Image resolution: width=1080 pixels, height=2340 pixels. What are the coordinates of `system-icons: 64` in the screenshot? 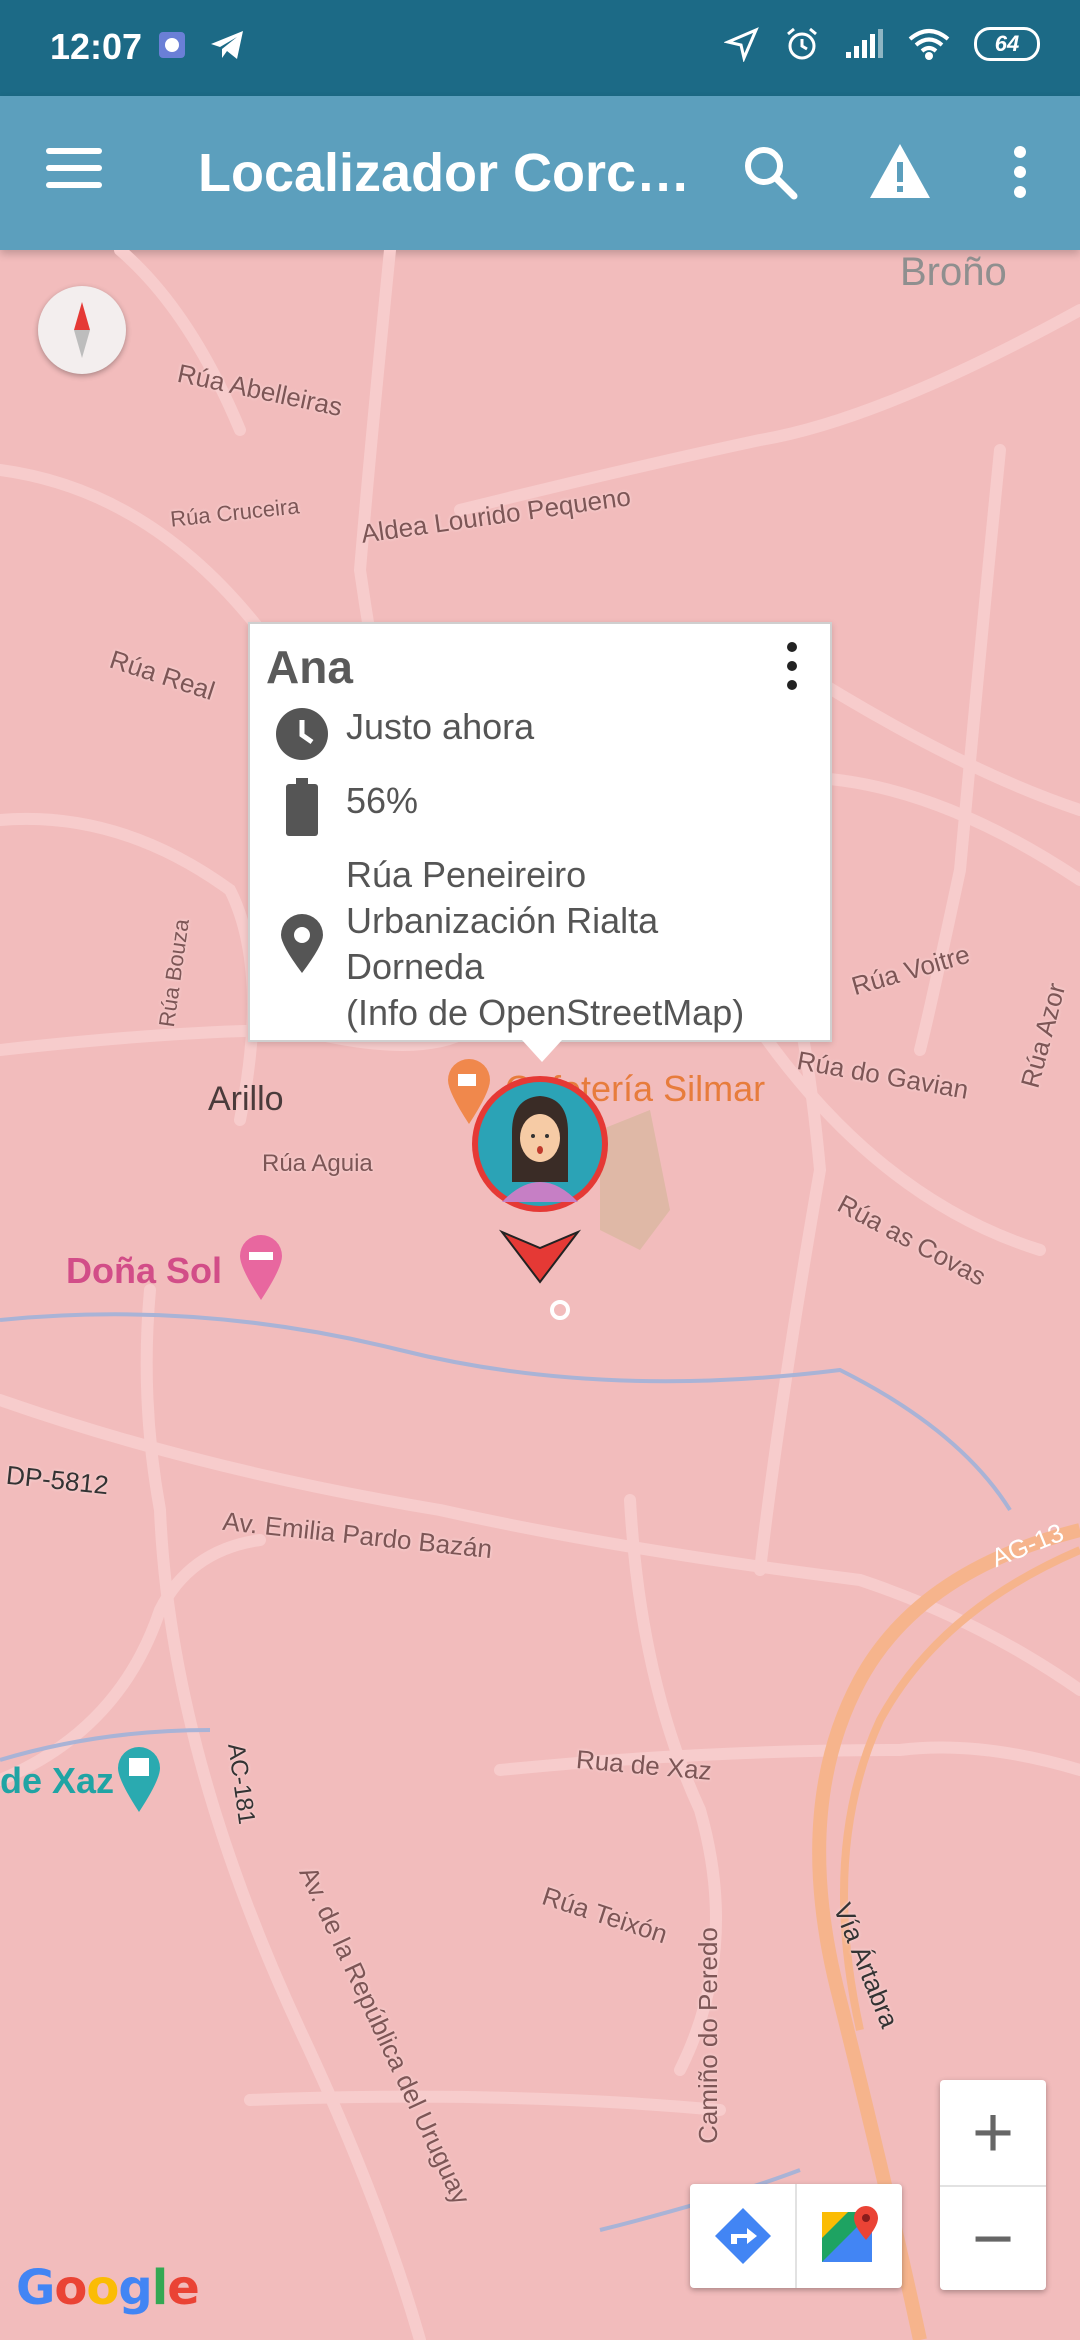 It's located at (882, 44).